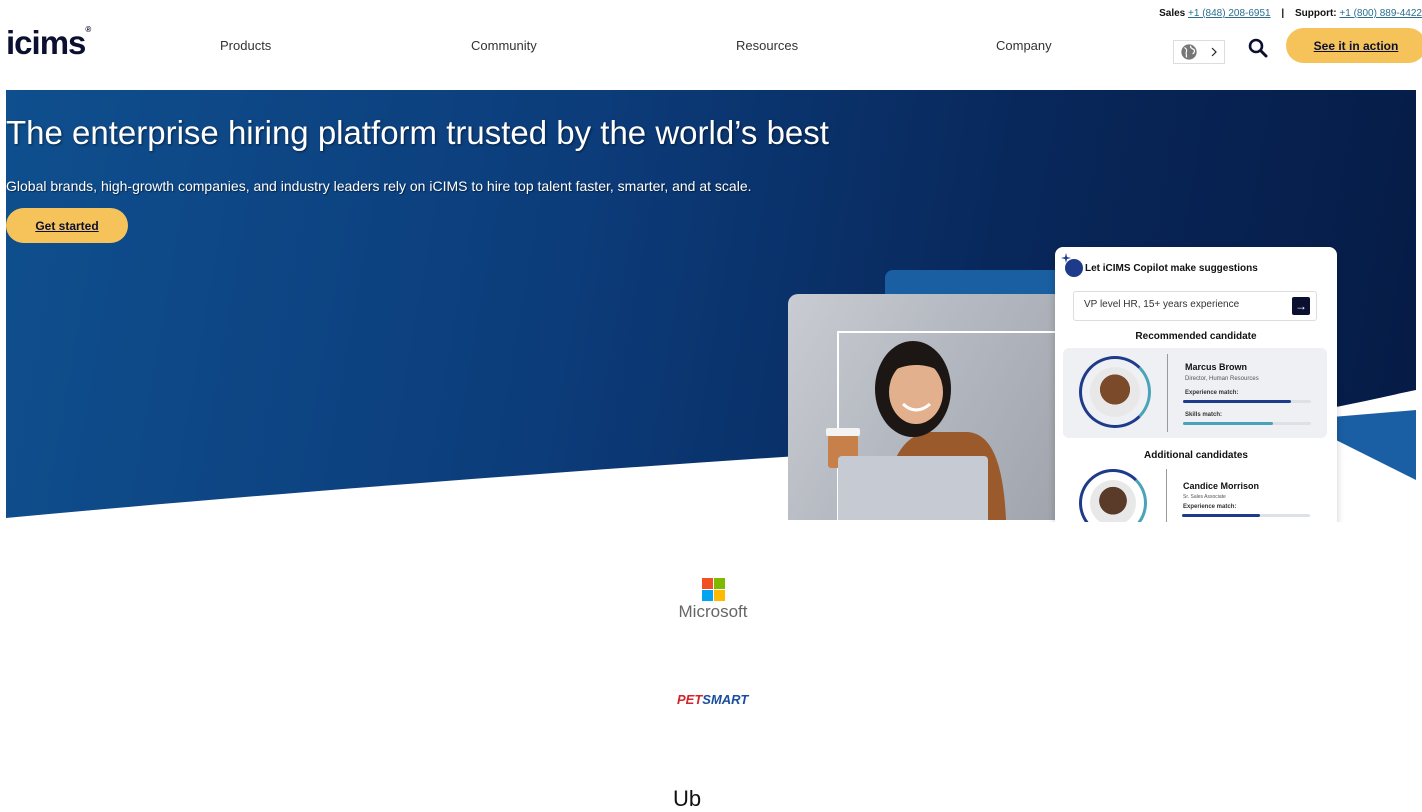 The image size is (1422, 812). What do you see at coordinates (690, 699) in the screenshot?
I see `petsmart-pet: PET` at bounding box center [690, 699].